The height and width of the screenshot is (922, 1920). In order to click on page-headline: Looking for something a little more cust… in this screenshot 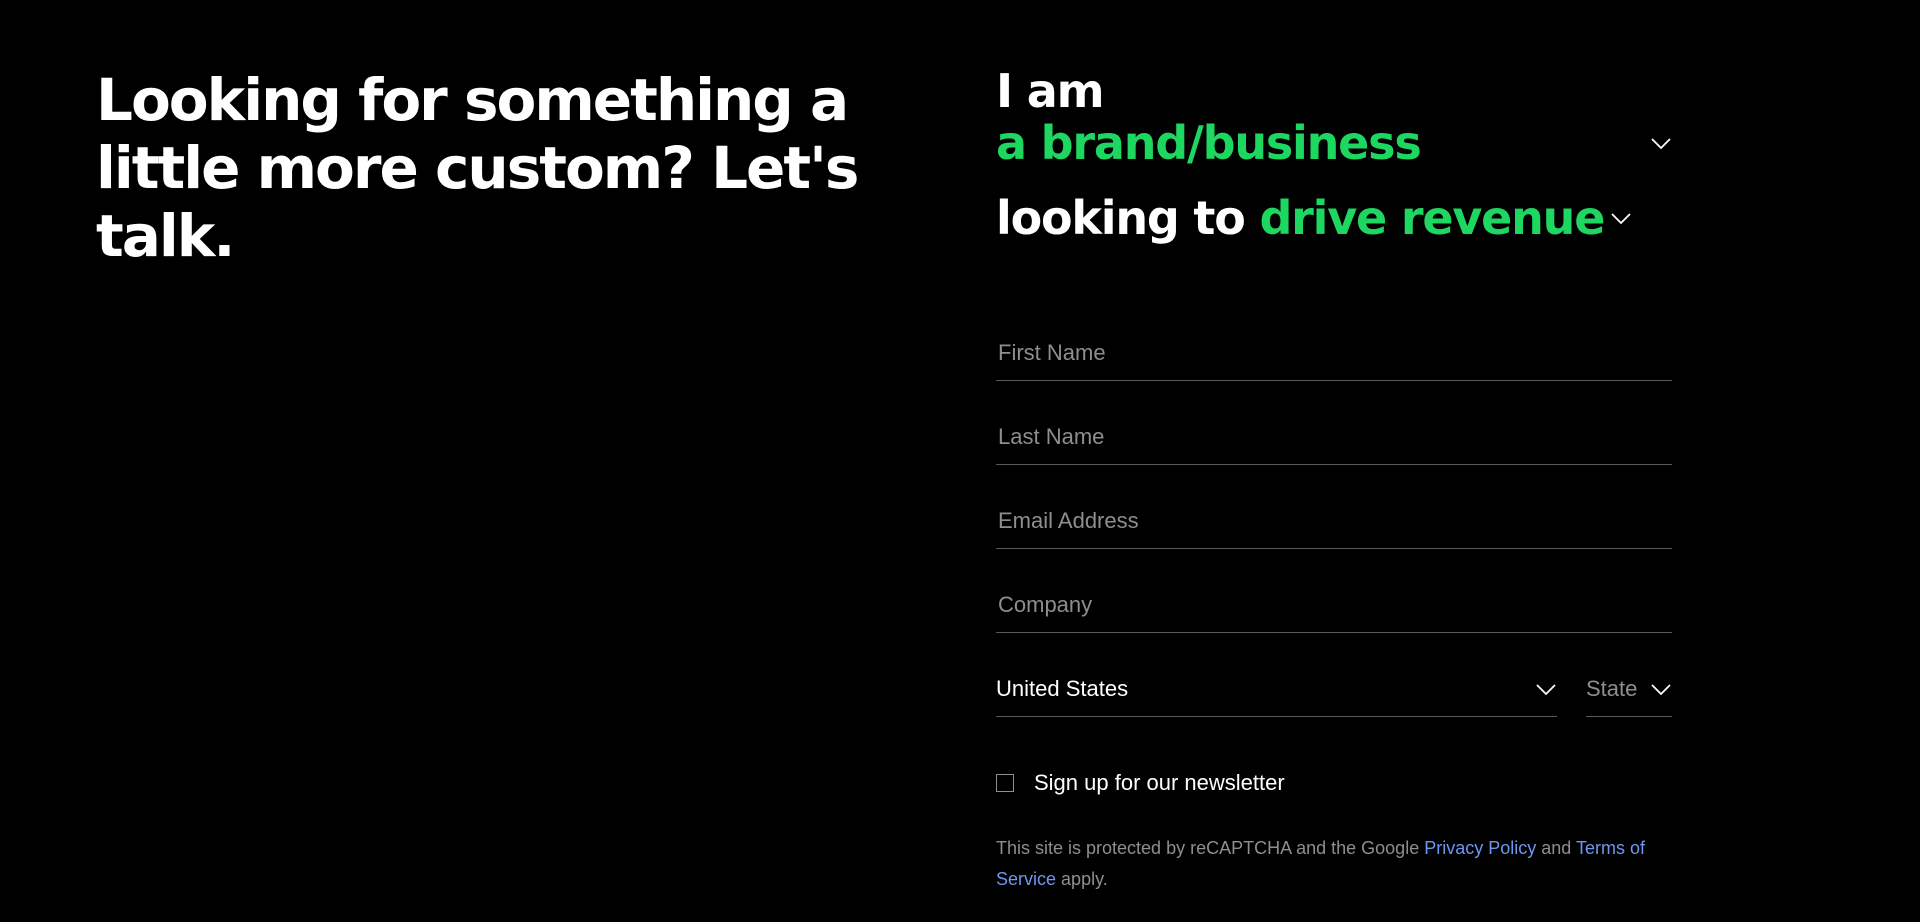, I will do `click(477, 168)`.